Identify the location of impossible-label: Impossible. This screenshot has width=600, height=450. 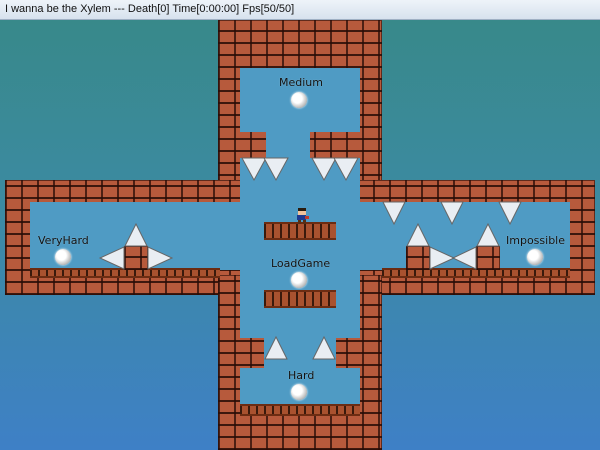
(535, 240).